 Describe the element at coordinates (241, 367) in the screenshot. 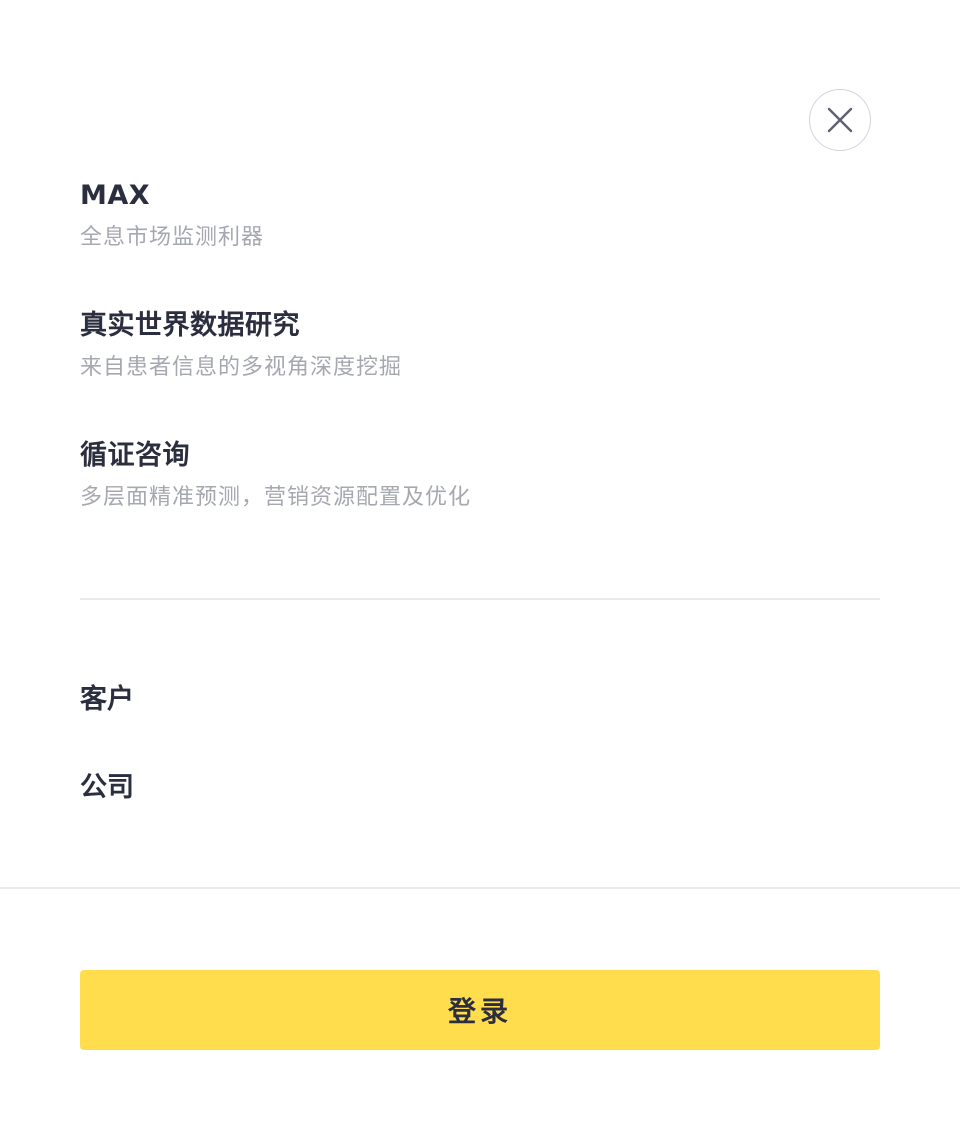

I see `product-description: 来自患者信息的多视角深度挖掘` at that location.